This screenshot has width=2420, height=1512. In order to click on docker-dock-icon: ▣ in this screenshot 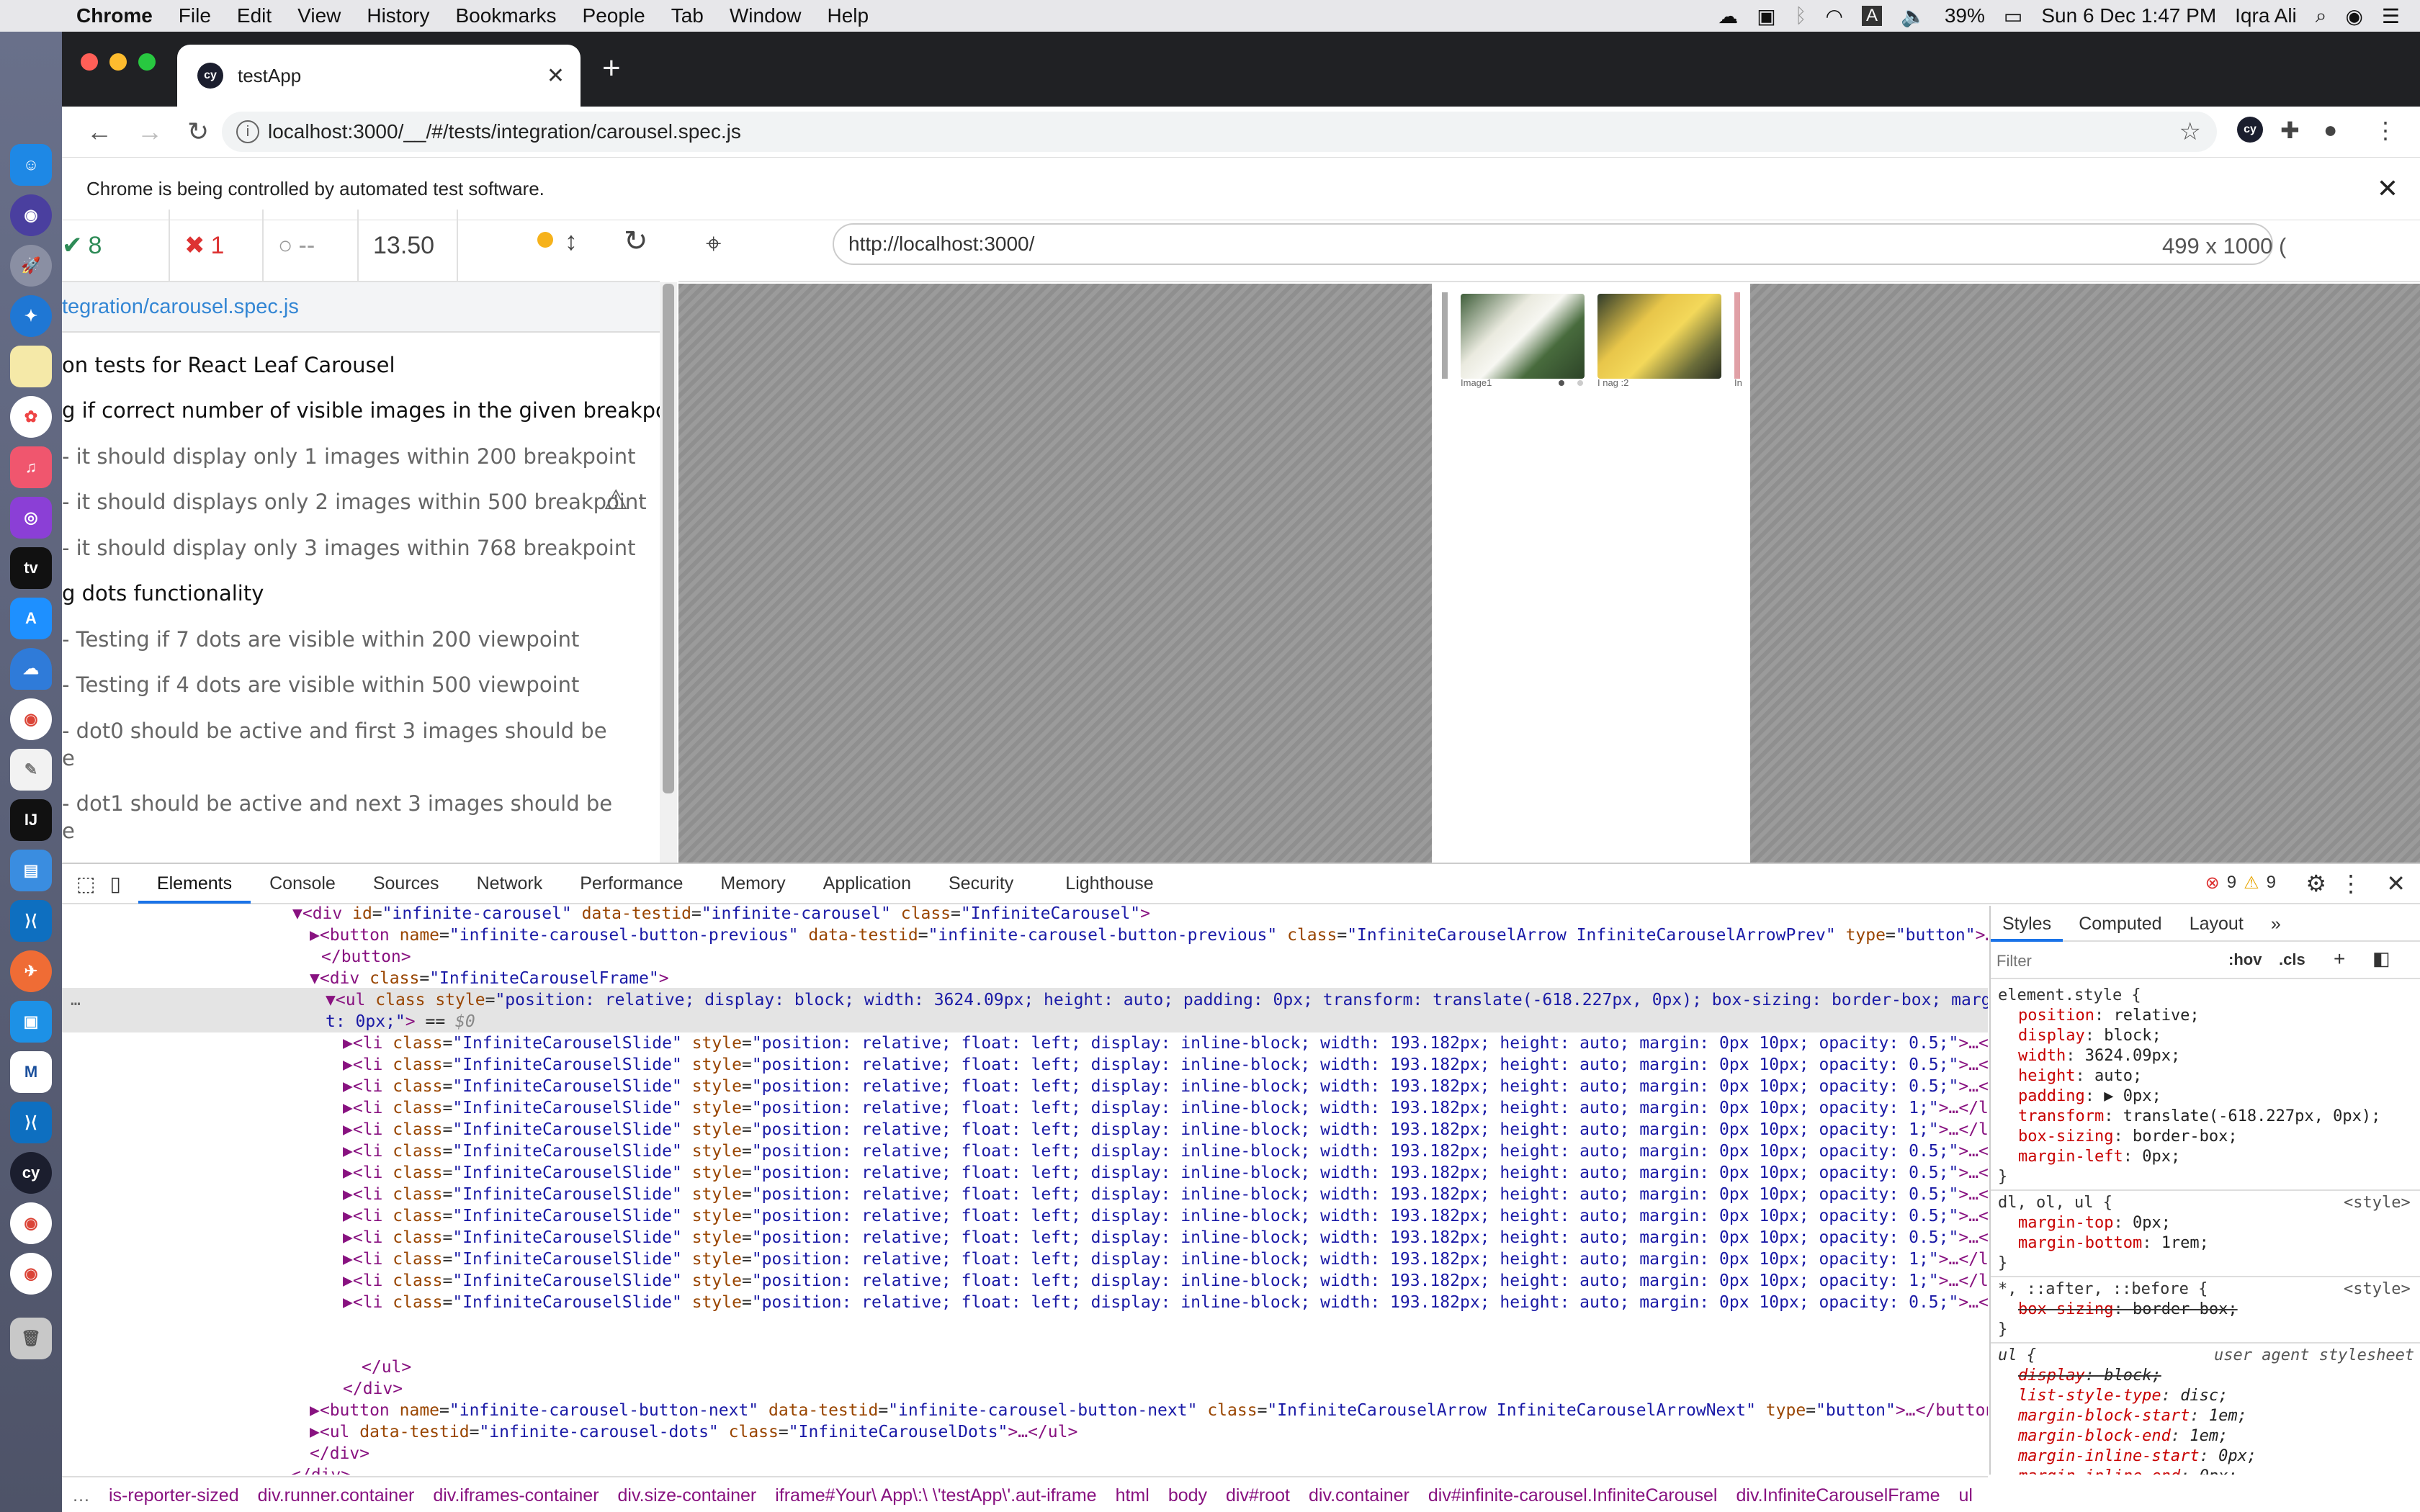, I will do `click(31, 1022)`.